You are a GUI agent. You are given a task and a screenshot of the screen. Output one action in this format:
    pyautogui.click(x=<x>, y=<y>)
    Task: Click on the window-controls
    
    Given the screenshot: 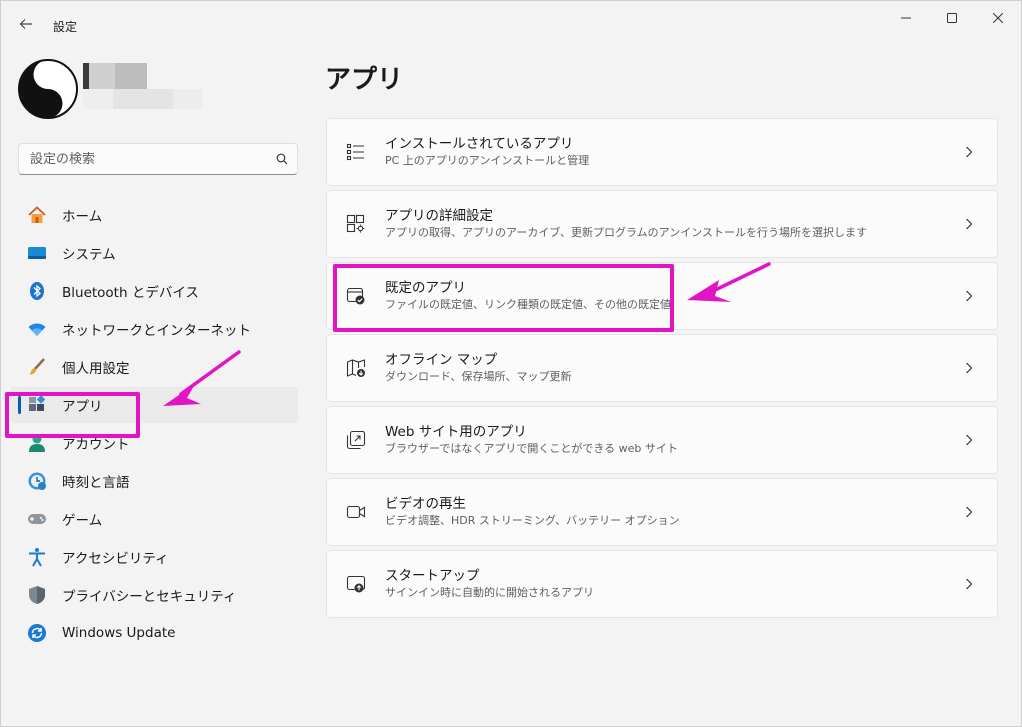 What is the action you would take?
    pyautogui.click(x=952, y=18)
    